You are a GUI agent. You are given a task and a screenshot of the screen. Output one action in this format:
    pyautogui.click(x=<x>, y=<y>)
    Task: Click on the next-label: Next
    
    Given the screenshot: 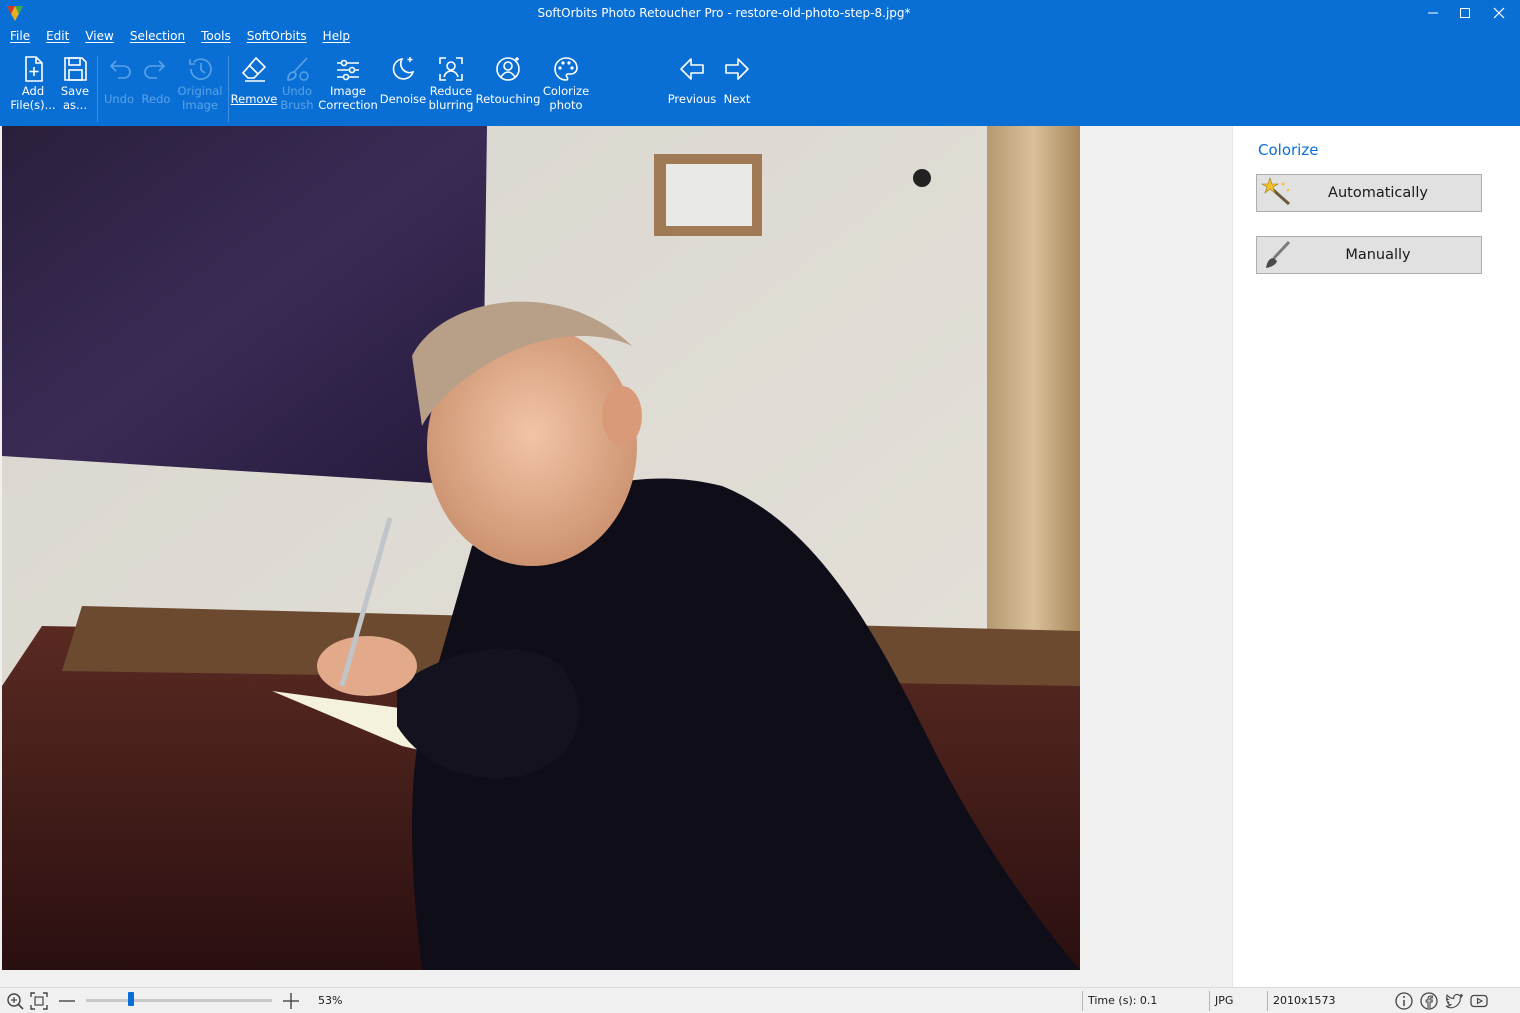 What is the action you would take?
    pyautogui.click(x=737, y=99)
    